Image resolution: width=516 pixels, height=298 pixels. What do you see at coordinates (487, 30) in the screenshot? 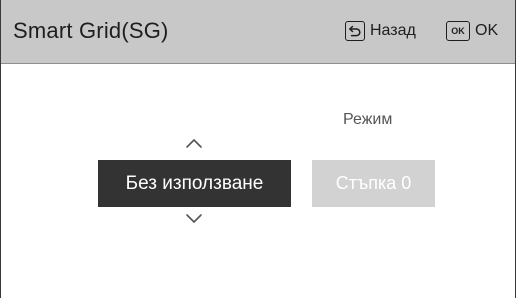
I see `ok-label: OK` at bounding box center [487, 30].